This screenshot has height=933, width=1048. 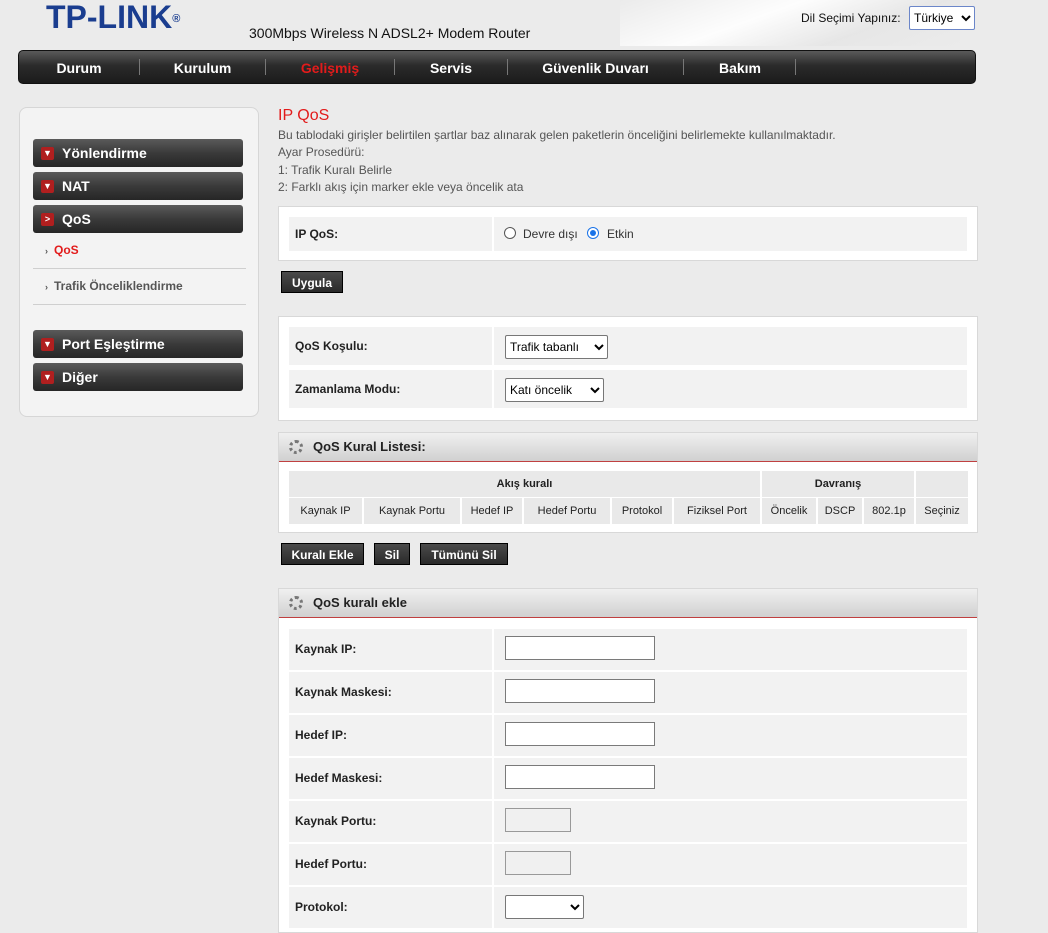 What do you see at coordinates (114, 286) in the screenshot?
I see `sidebar-sub-trafik: › Trafik Önceliklendirme` at bounding box center [114, 286].